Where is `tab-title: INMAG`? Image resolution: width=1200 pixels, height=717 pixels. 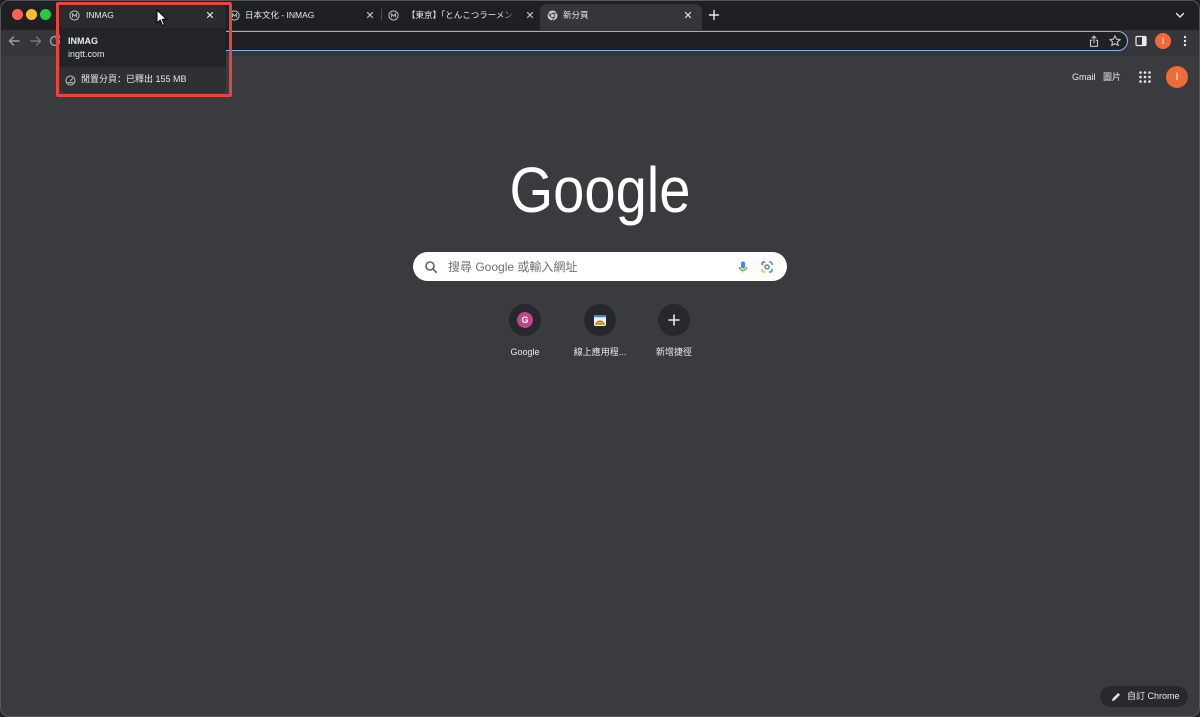 tab-title: INMAG is located at coordinates (100, 15).